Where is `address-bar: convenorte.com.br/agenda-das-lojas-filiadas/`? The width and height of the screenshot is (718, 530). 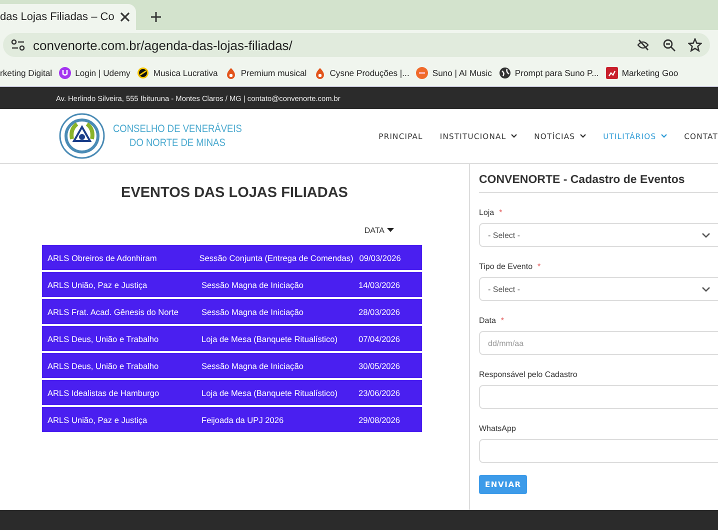 address-bar: convenorte.com.br/agenda-das-lojas-filiadas/ is located at coordinates (356, 45).